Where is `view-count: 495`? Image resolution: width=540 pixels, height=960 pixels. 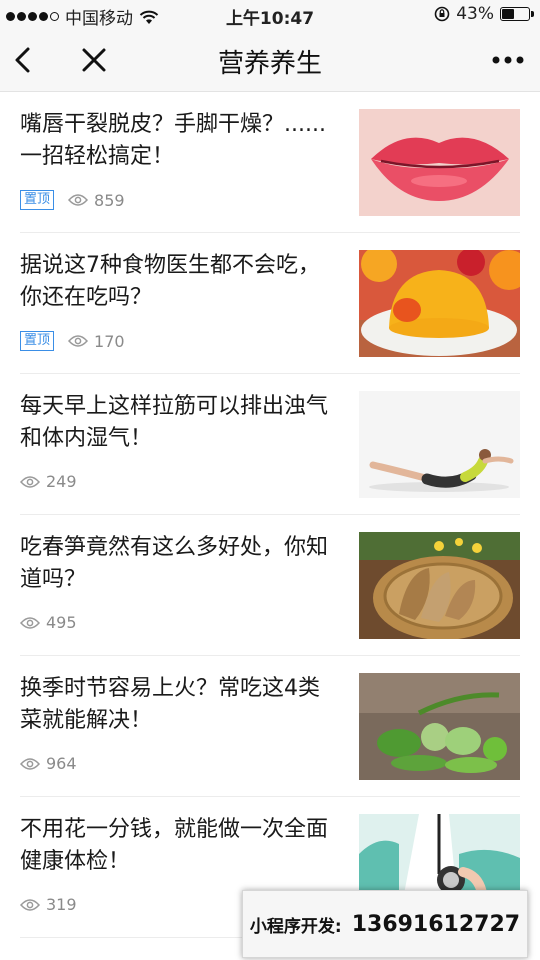
view-count: 495 is located at coordinates (48, 622).